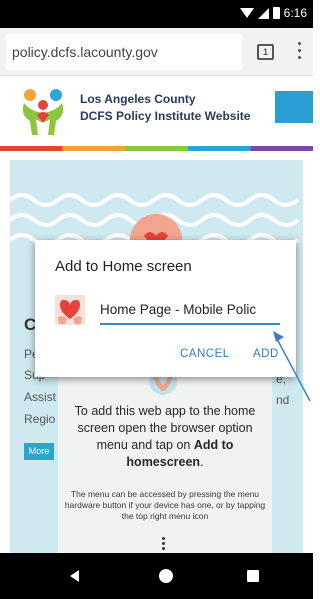 Image resolution: width=320 pixels, height=599 pixels. What do you see at coordinates (70, 310) in the screenshot?
I see `site-heart-icon` at bounding box center [70, 310].